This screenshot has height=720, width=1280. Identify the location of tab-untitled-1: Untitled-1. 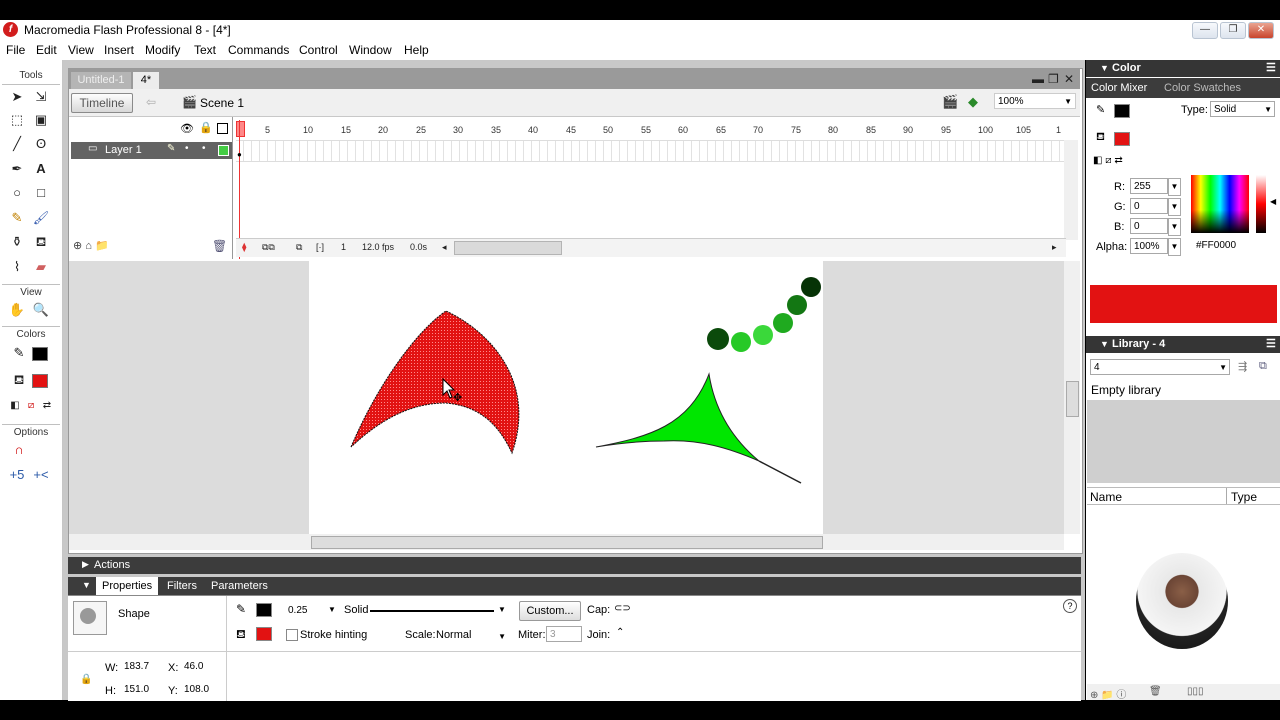
(101, 80).